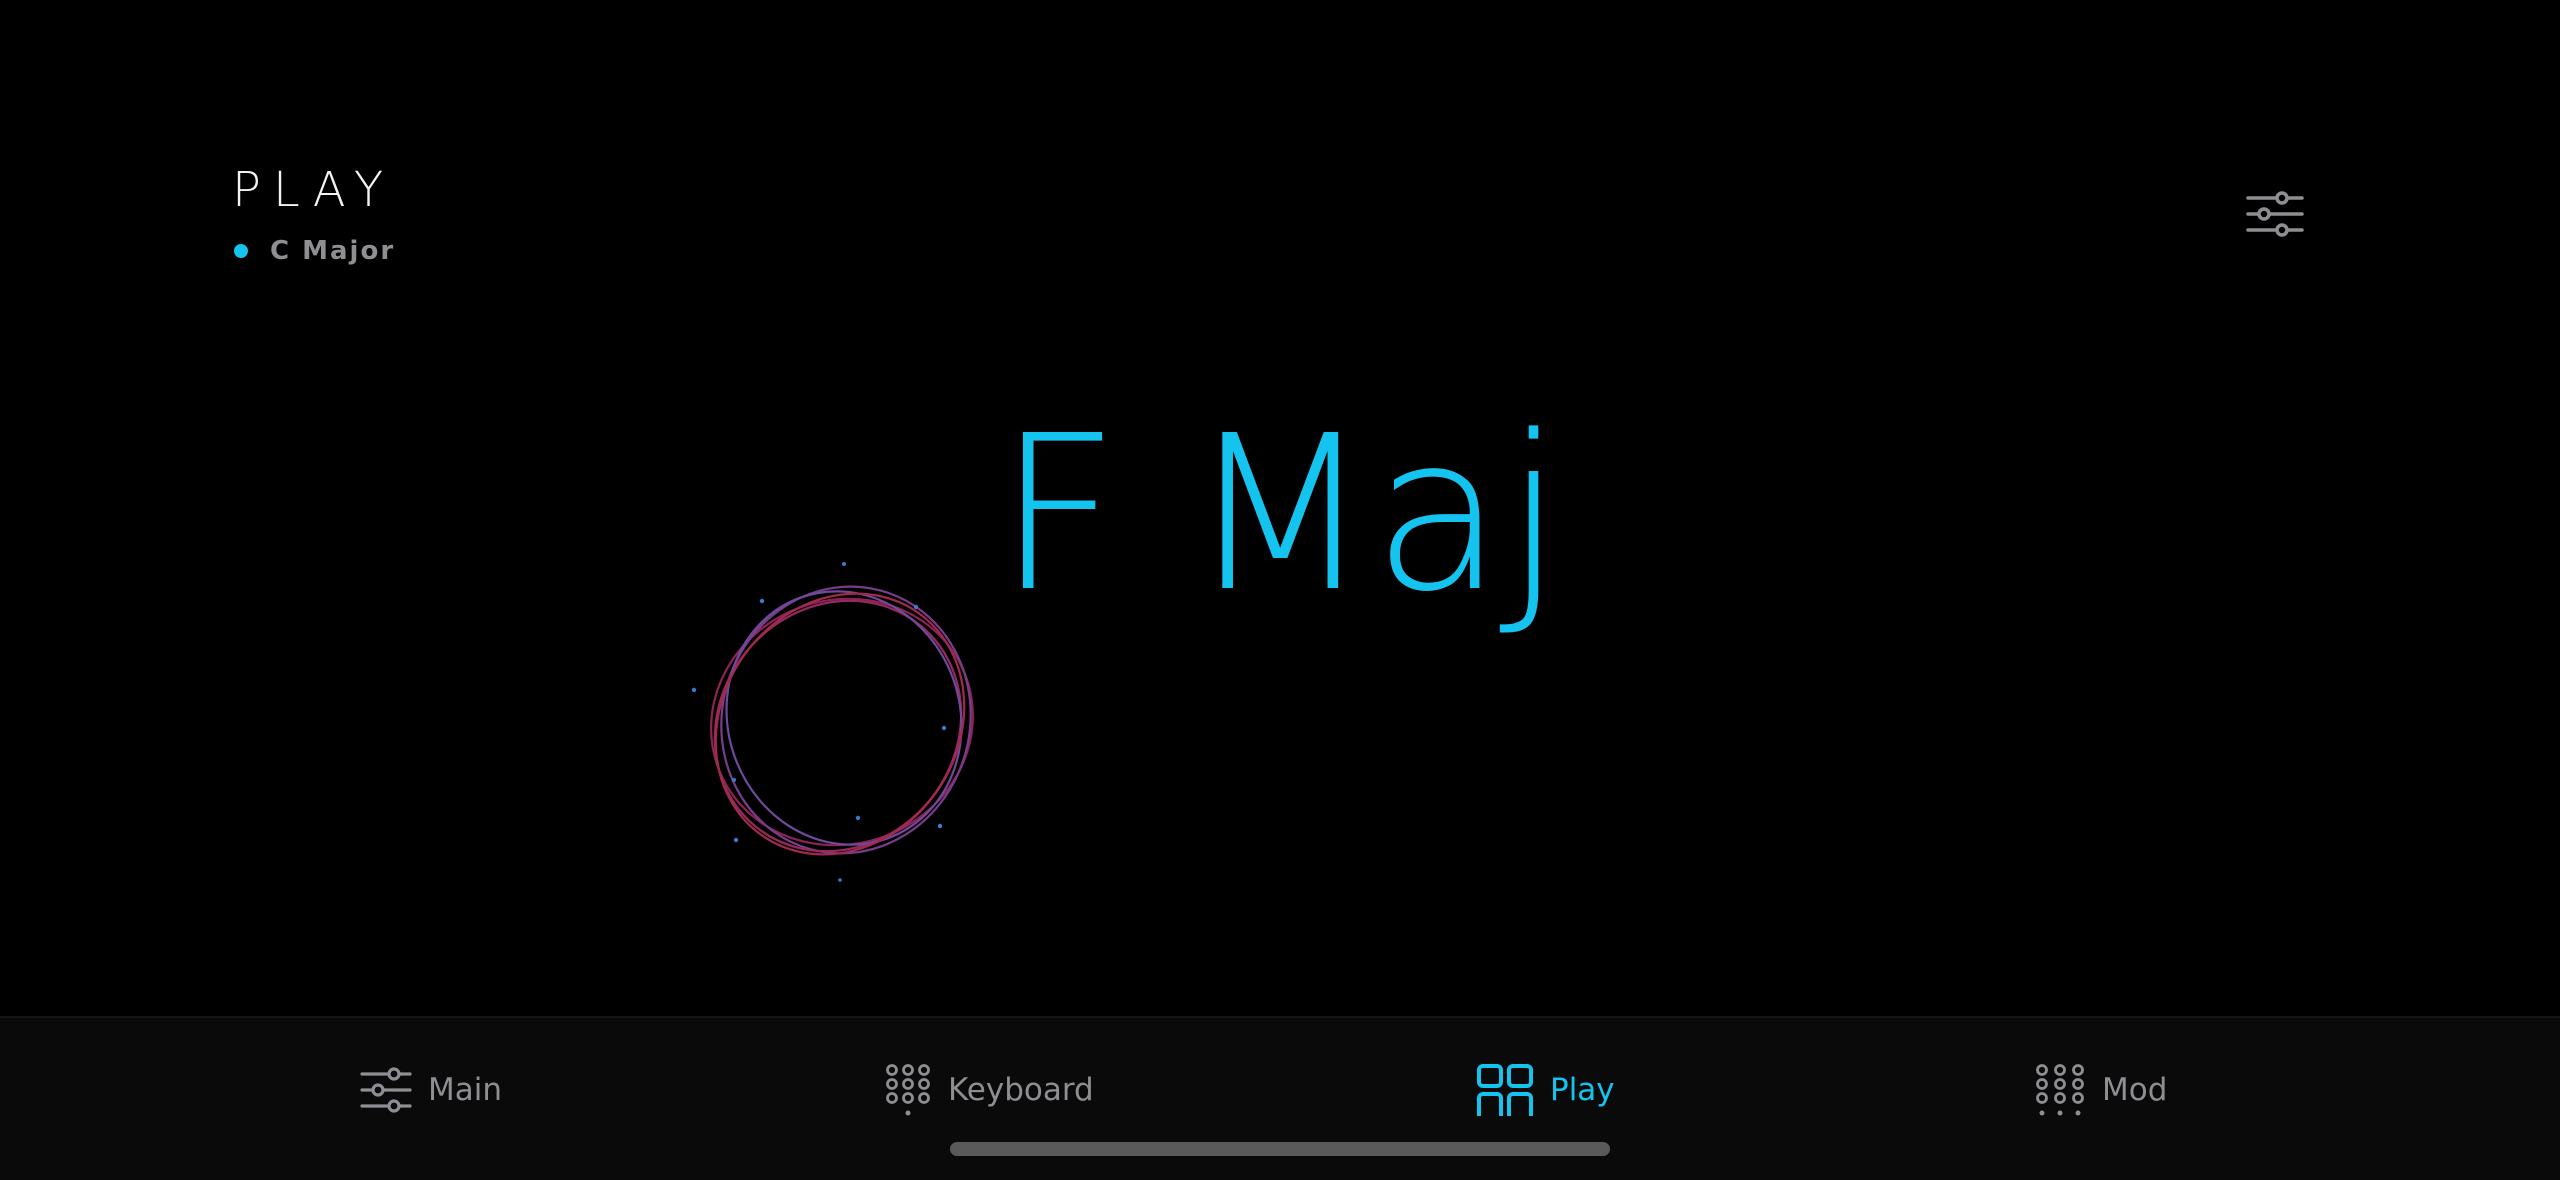 The height and width of the screenshot is (1180, 2560). I want to click on tab-mod: Mod, so click(2100, 1090).